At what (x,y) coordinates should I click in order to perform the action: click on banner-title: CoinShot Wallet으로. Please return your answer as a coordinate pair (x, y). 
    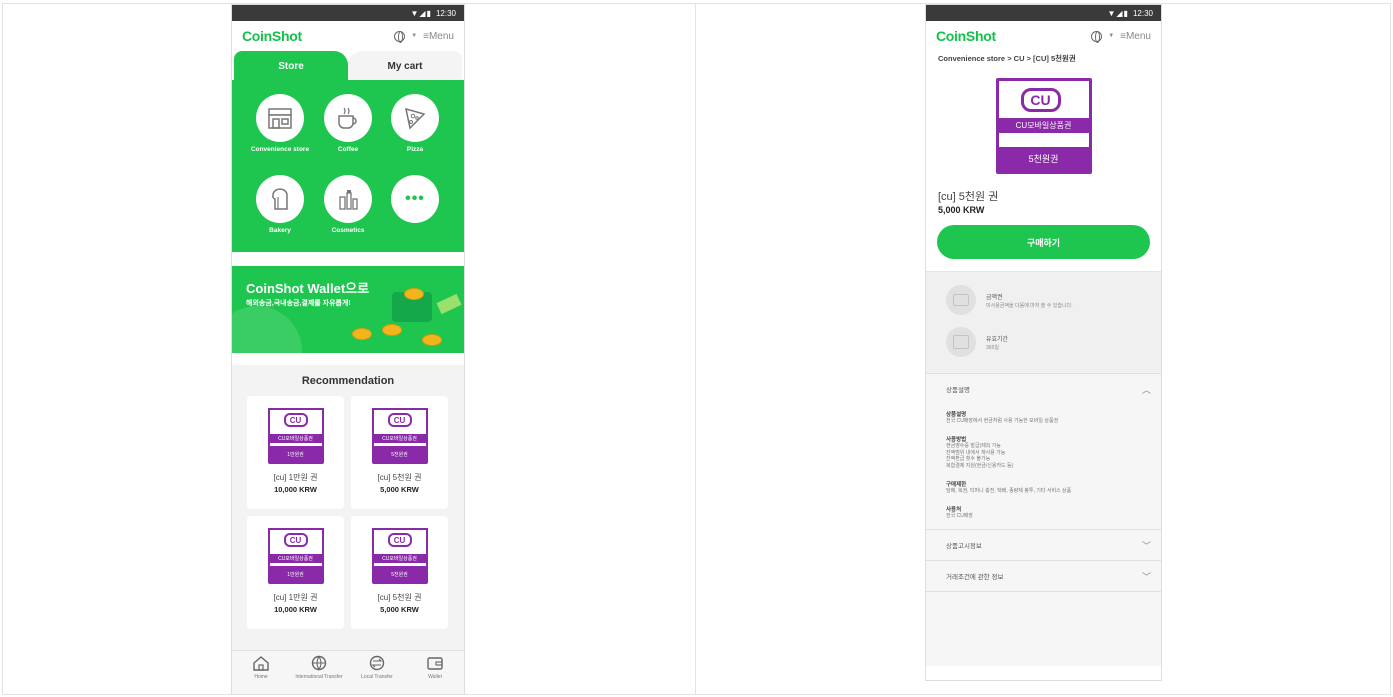
    Looking at the image, I should click on (308, 288).